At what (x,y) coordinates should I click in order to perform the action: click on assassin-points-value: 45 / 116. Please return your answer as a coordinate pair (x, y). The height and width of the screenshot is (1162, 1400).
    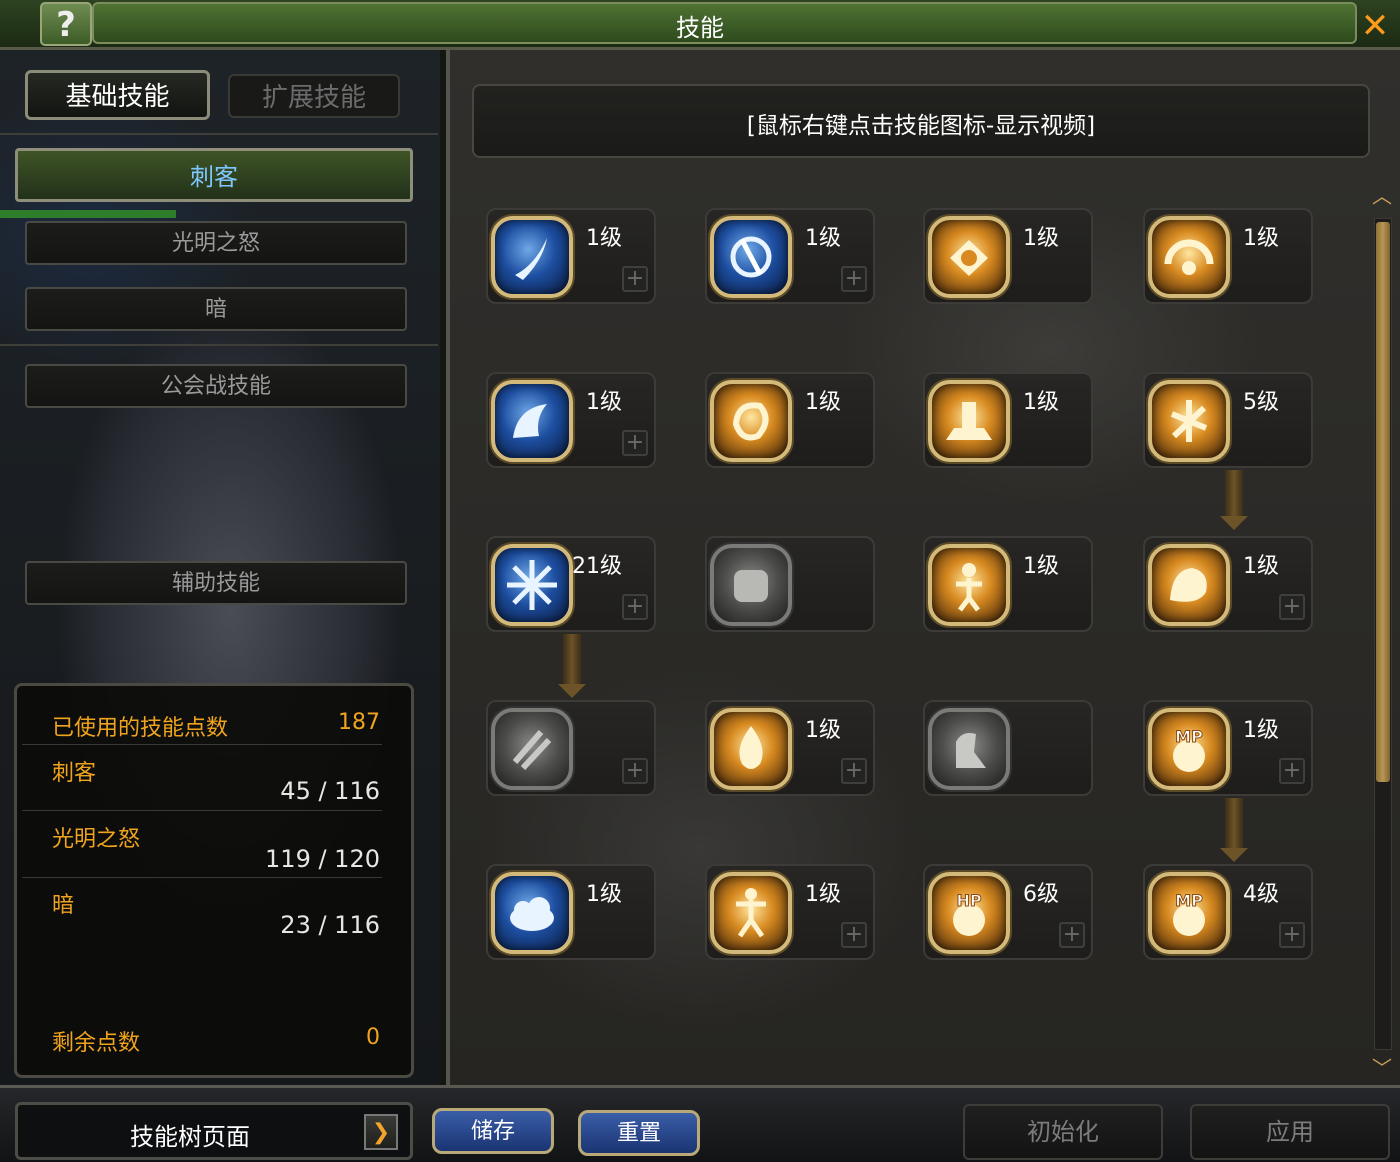
    Looking at the image, I should click on (330, 791).